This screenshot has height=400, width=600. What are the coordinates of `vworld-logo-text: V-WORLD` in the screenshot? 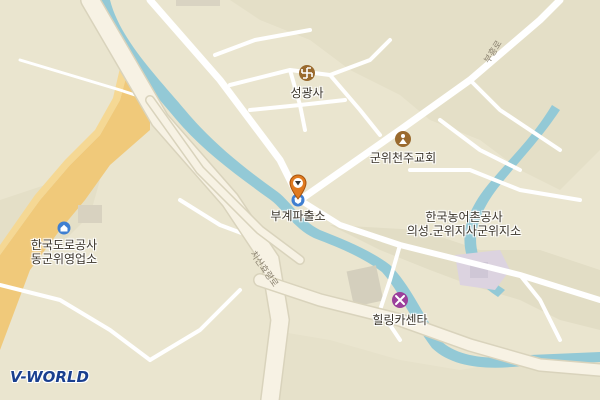 It's located at (49, 377).